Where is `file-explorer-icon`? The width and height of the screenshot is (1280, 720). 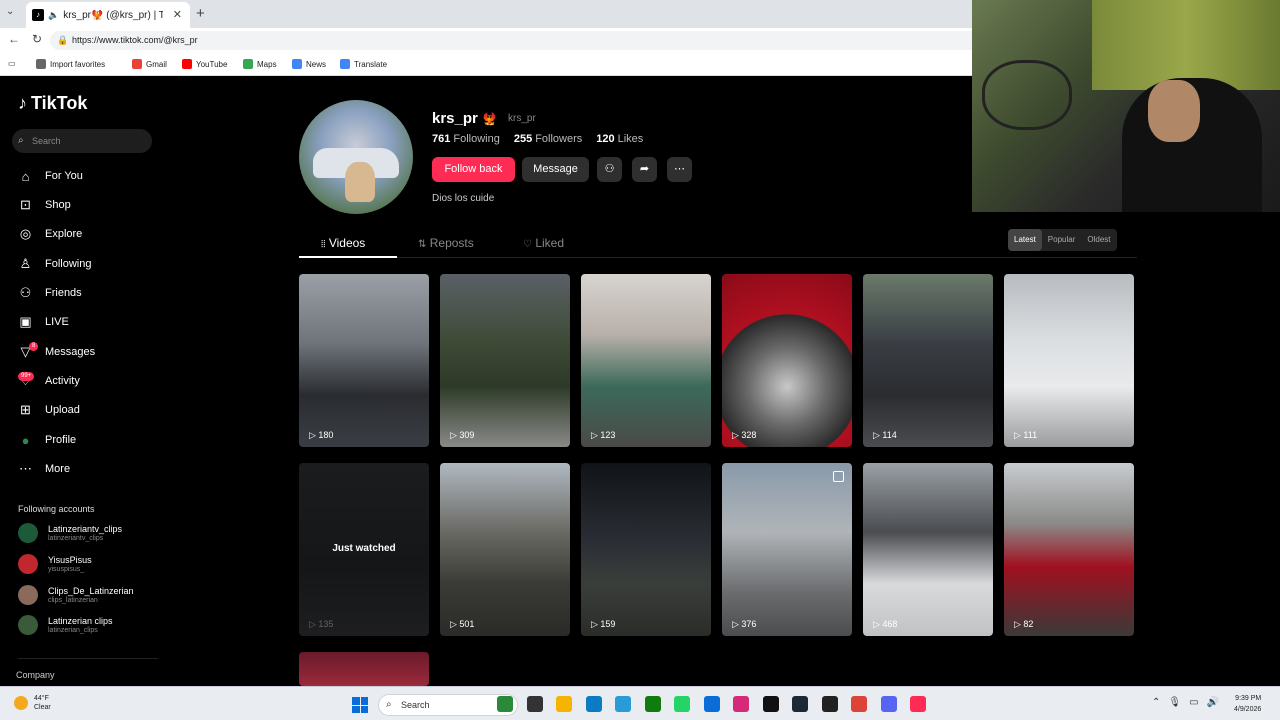 file-explorer-icon is located at coordinates (564, 704).